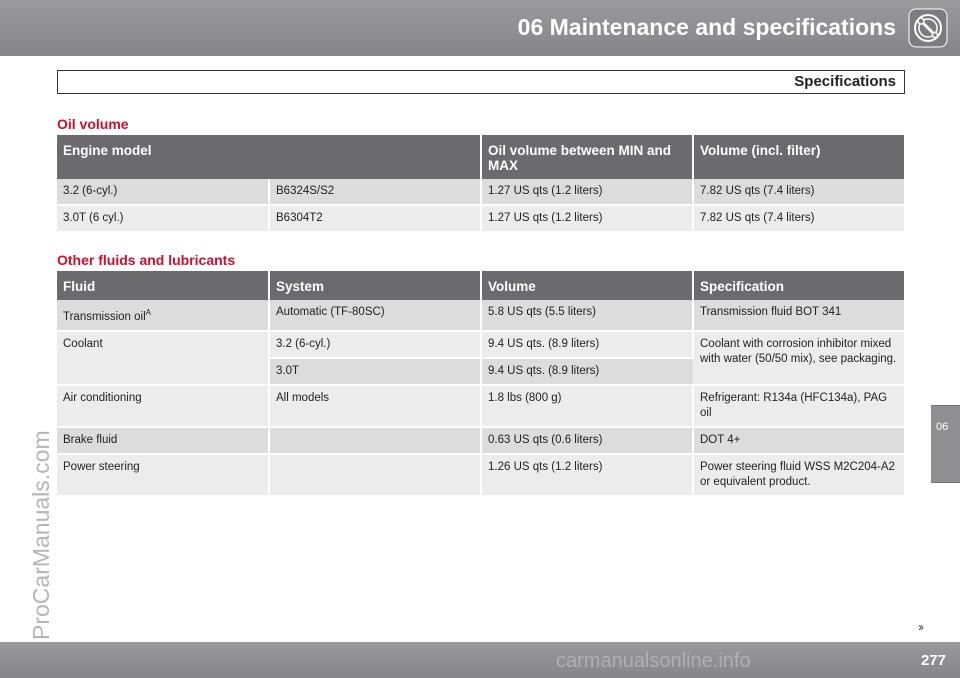 This screenshot has width=960, height=678. I want to click on spec-cell: DOT 4+, so click(798, 440).